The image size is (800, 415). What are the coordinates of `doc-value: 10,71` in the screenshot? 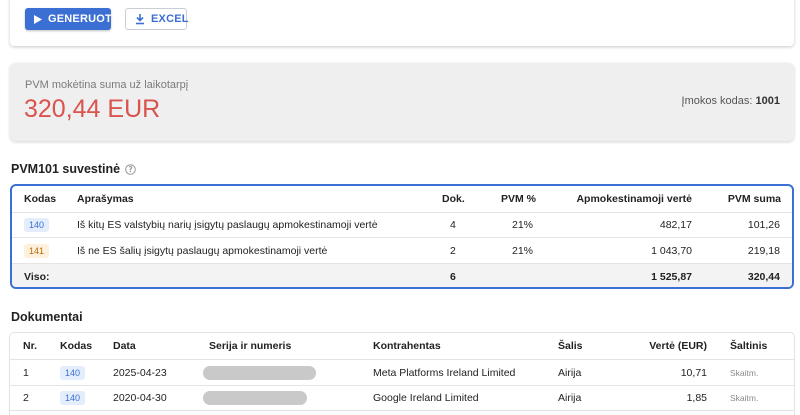 It's located at (693, 372).